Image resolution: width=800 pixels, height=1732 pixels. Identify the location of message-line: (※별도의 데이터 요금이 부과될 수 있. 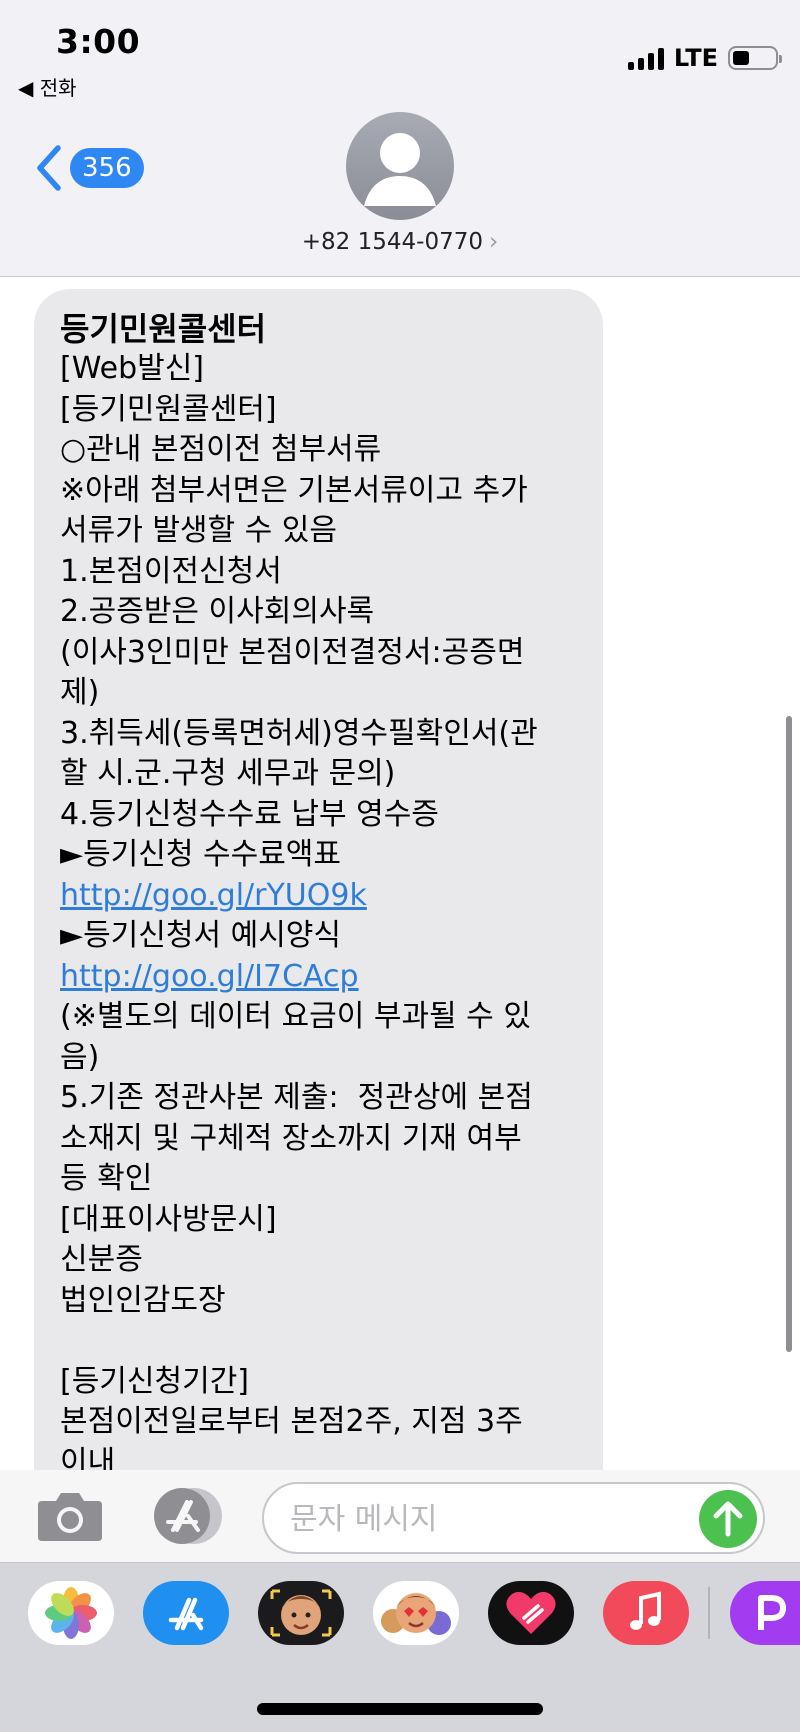
(295, 1016).